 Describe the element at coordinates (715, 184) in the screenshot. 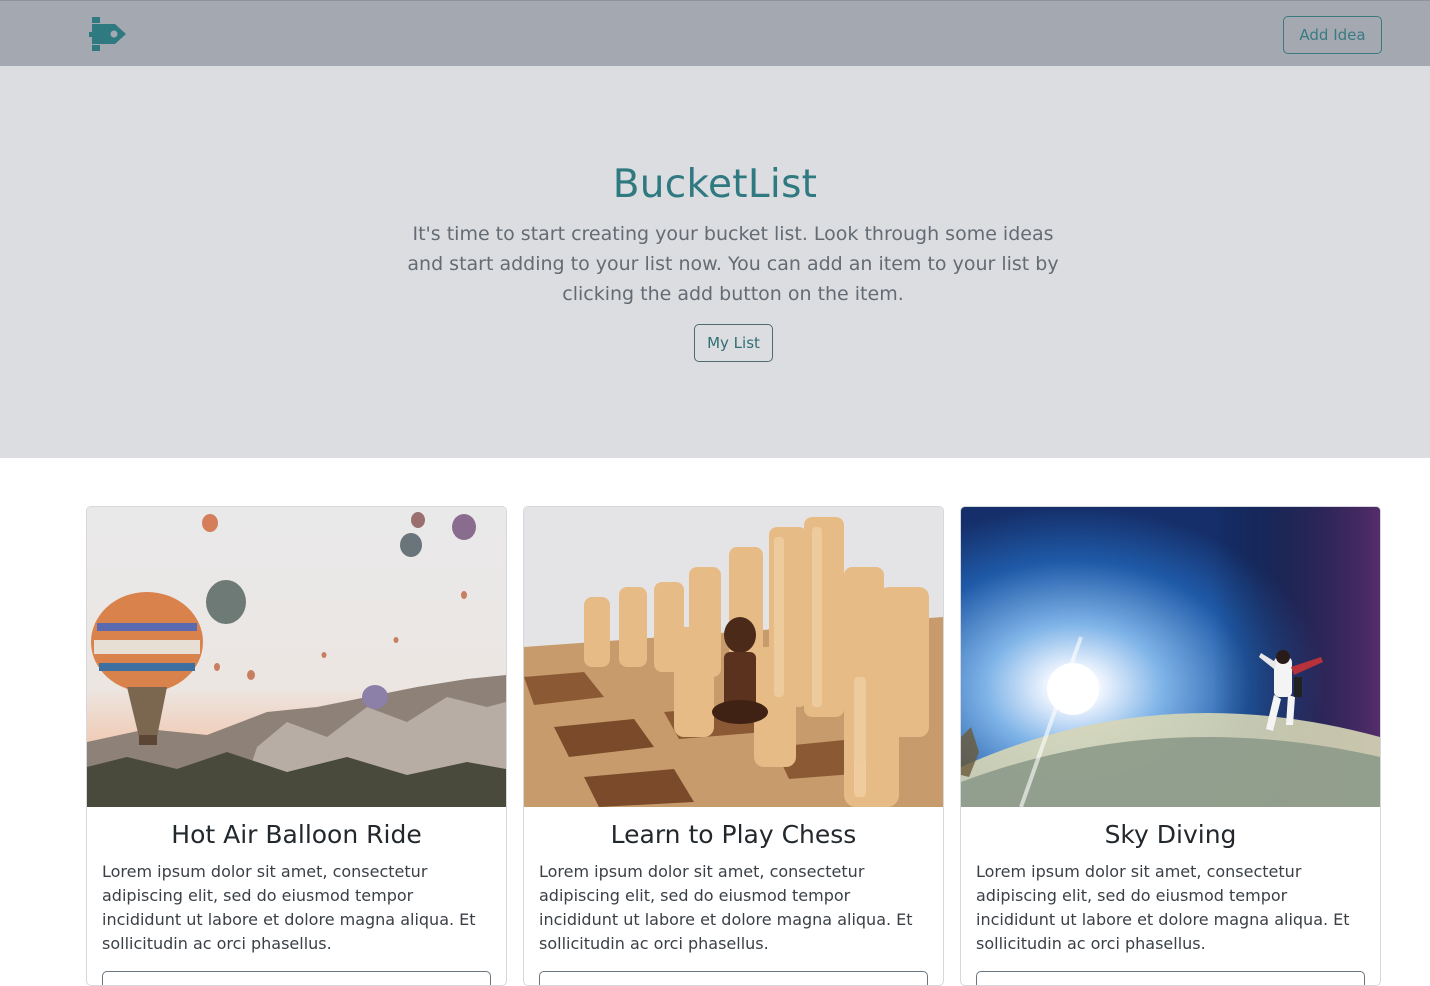

I see `page-title: BucketList` at that location.